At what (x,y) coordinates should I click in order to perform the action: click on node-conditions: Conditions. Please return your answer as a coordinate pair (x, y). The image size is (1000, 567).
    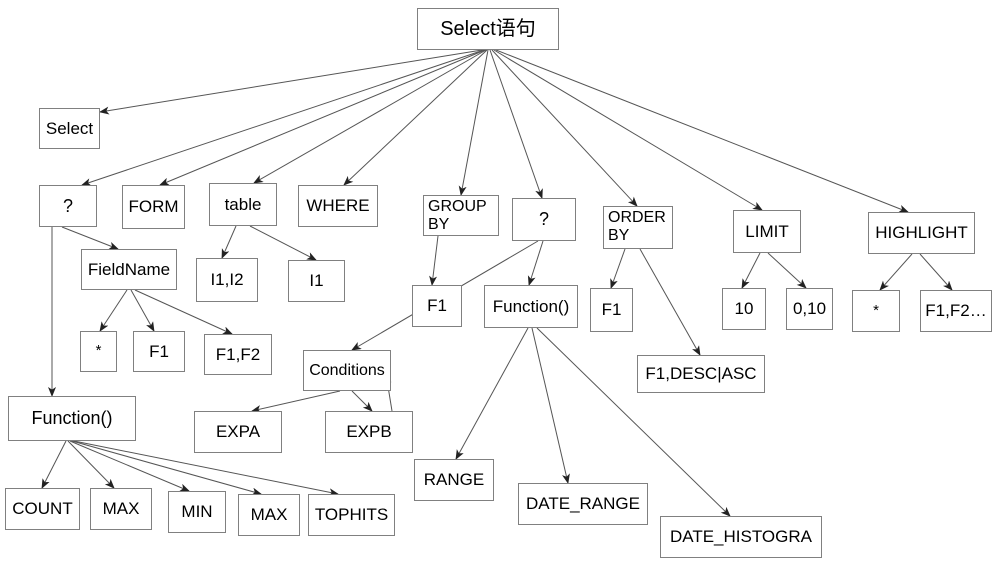
    Looking at the image, I should click on (347, 370).